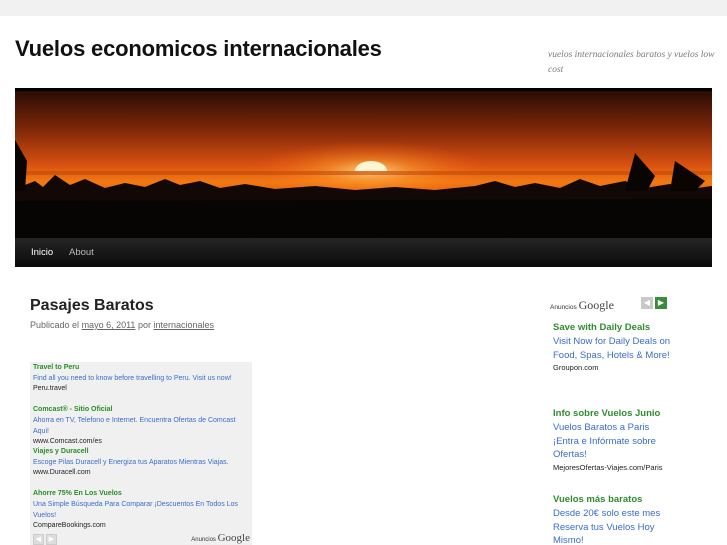 The image size is (727, 545). Describe the element at coordinates (55, 325) in the screenshot. I see `post-meta-prefix: Publicado el` at that location.